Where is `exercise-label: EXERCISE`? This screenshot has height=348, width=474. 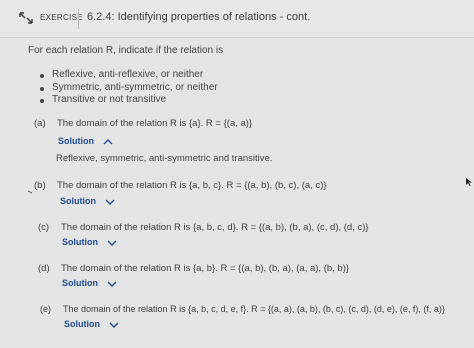 exercise-label: EXERCISE is located at coordinates (61, 17).